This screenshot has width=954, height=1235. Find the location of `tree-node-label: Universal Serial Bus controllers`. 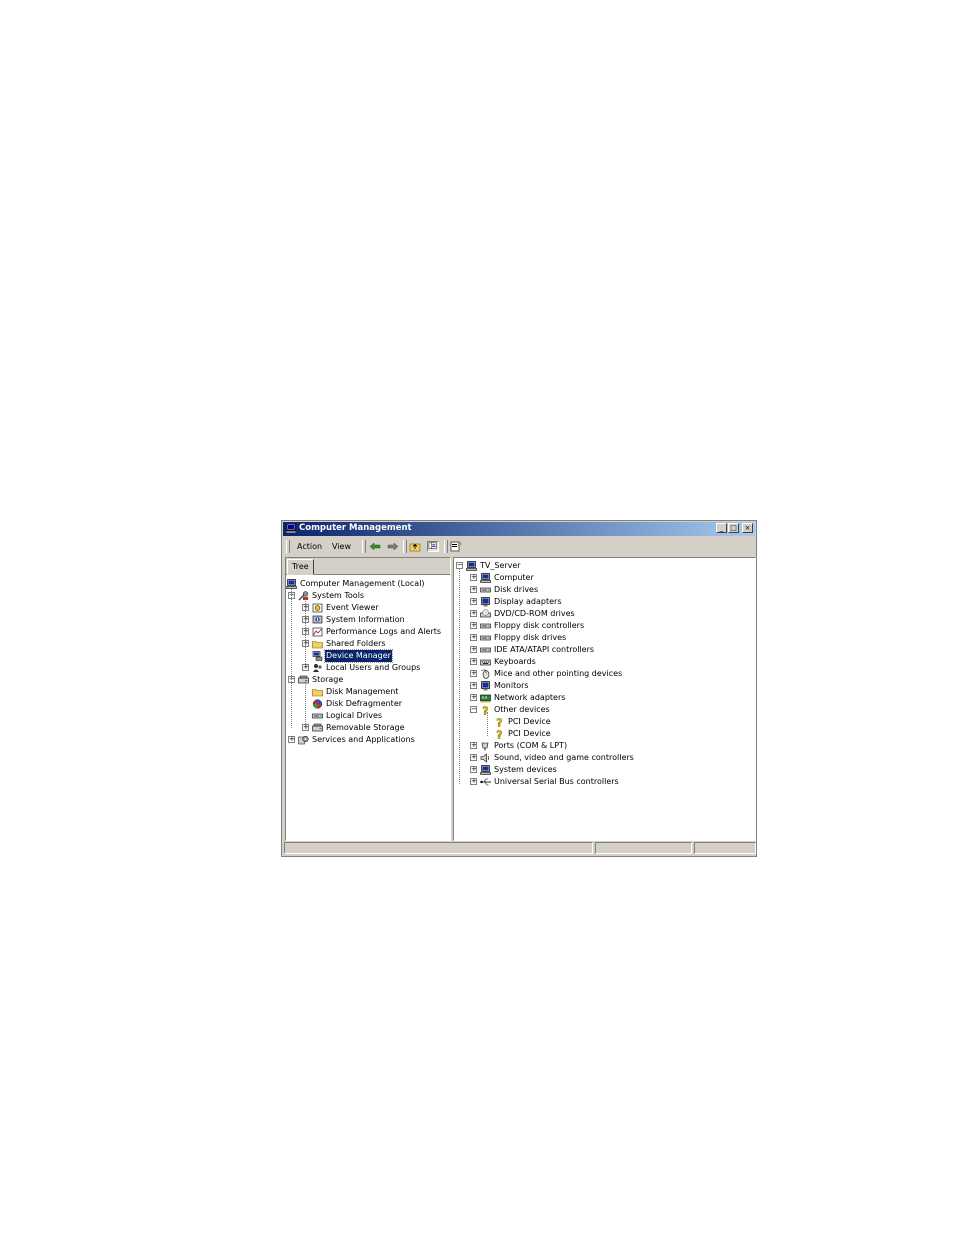

tree-node-label: Universal Serial Bus controllers is located at coordinates (556, 781).